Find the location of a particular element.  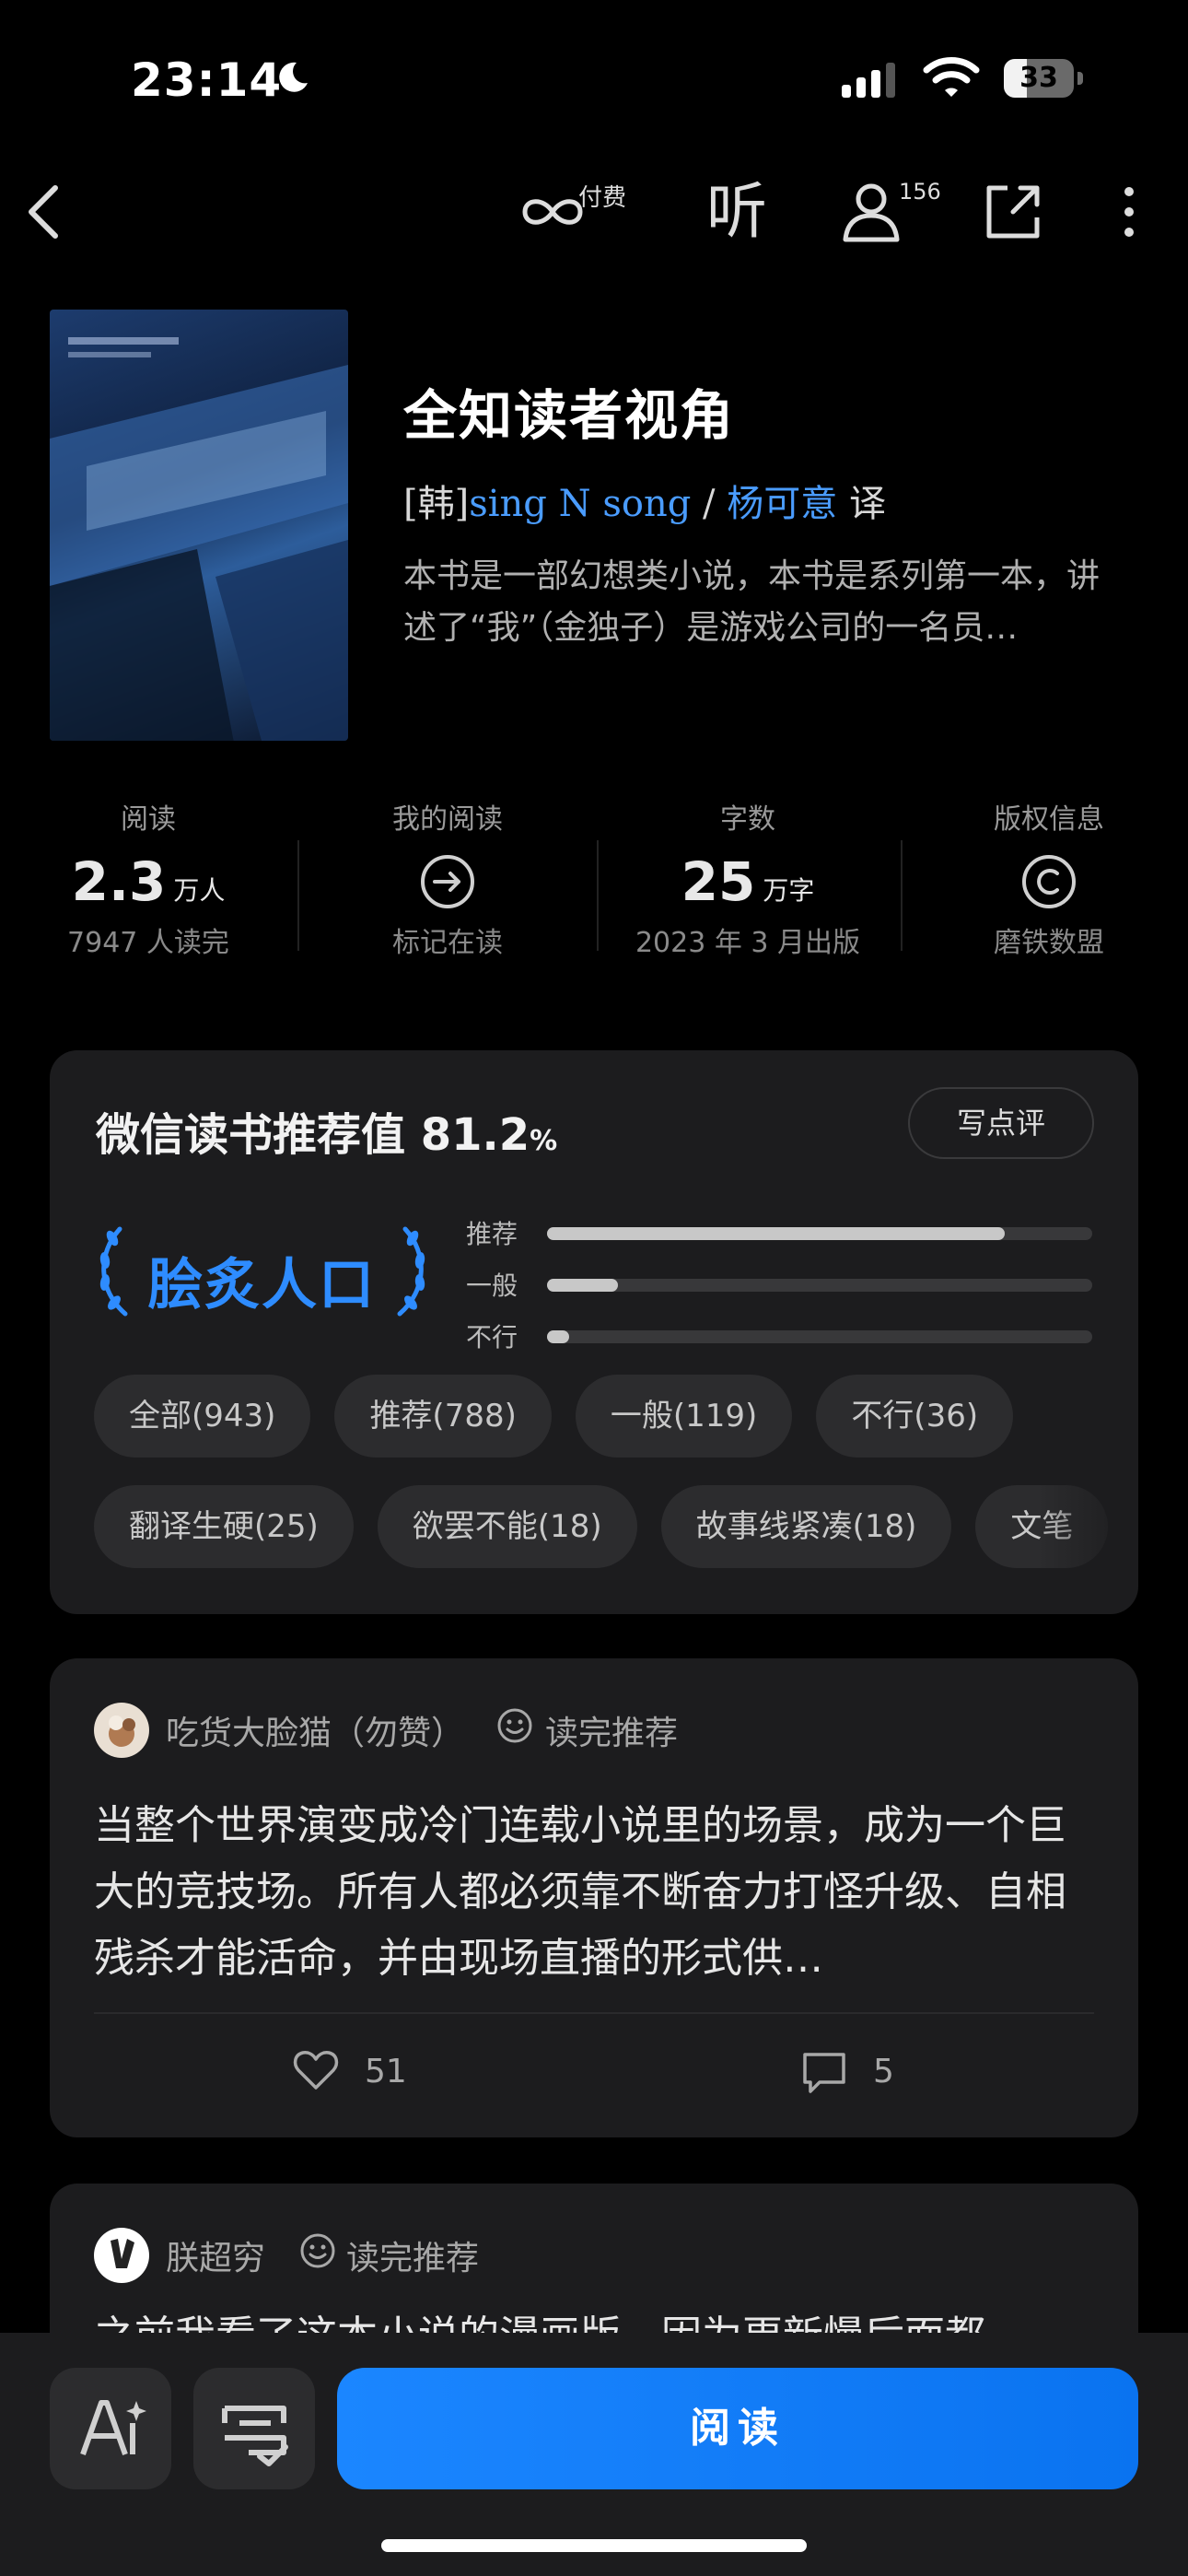

moon-icon is located at coordinates (294, 77).